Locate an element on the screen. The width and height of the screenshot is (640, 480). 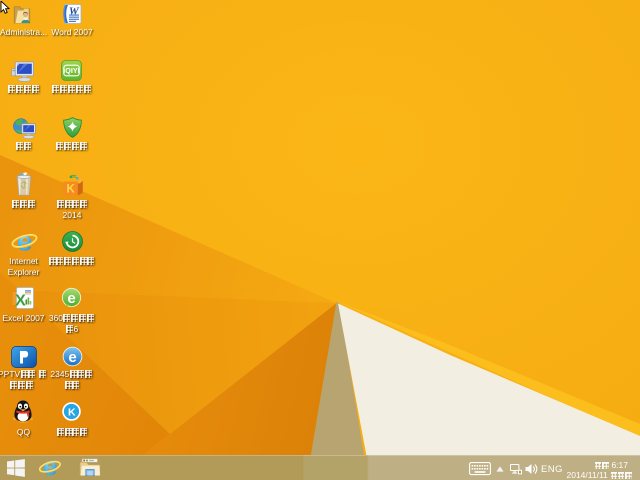
svg-text: W is located at coordinates (74, 12).